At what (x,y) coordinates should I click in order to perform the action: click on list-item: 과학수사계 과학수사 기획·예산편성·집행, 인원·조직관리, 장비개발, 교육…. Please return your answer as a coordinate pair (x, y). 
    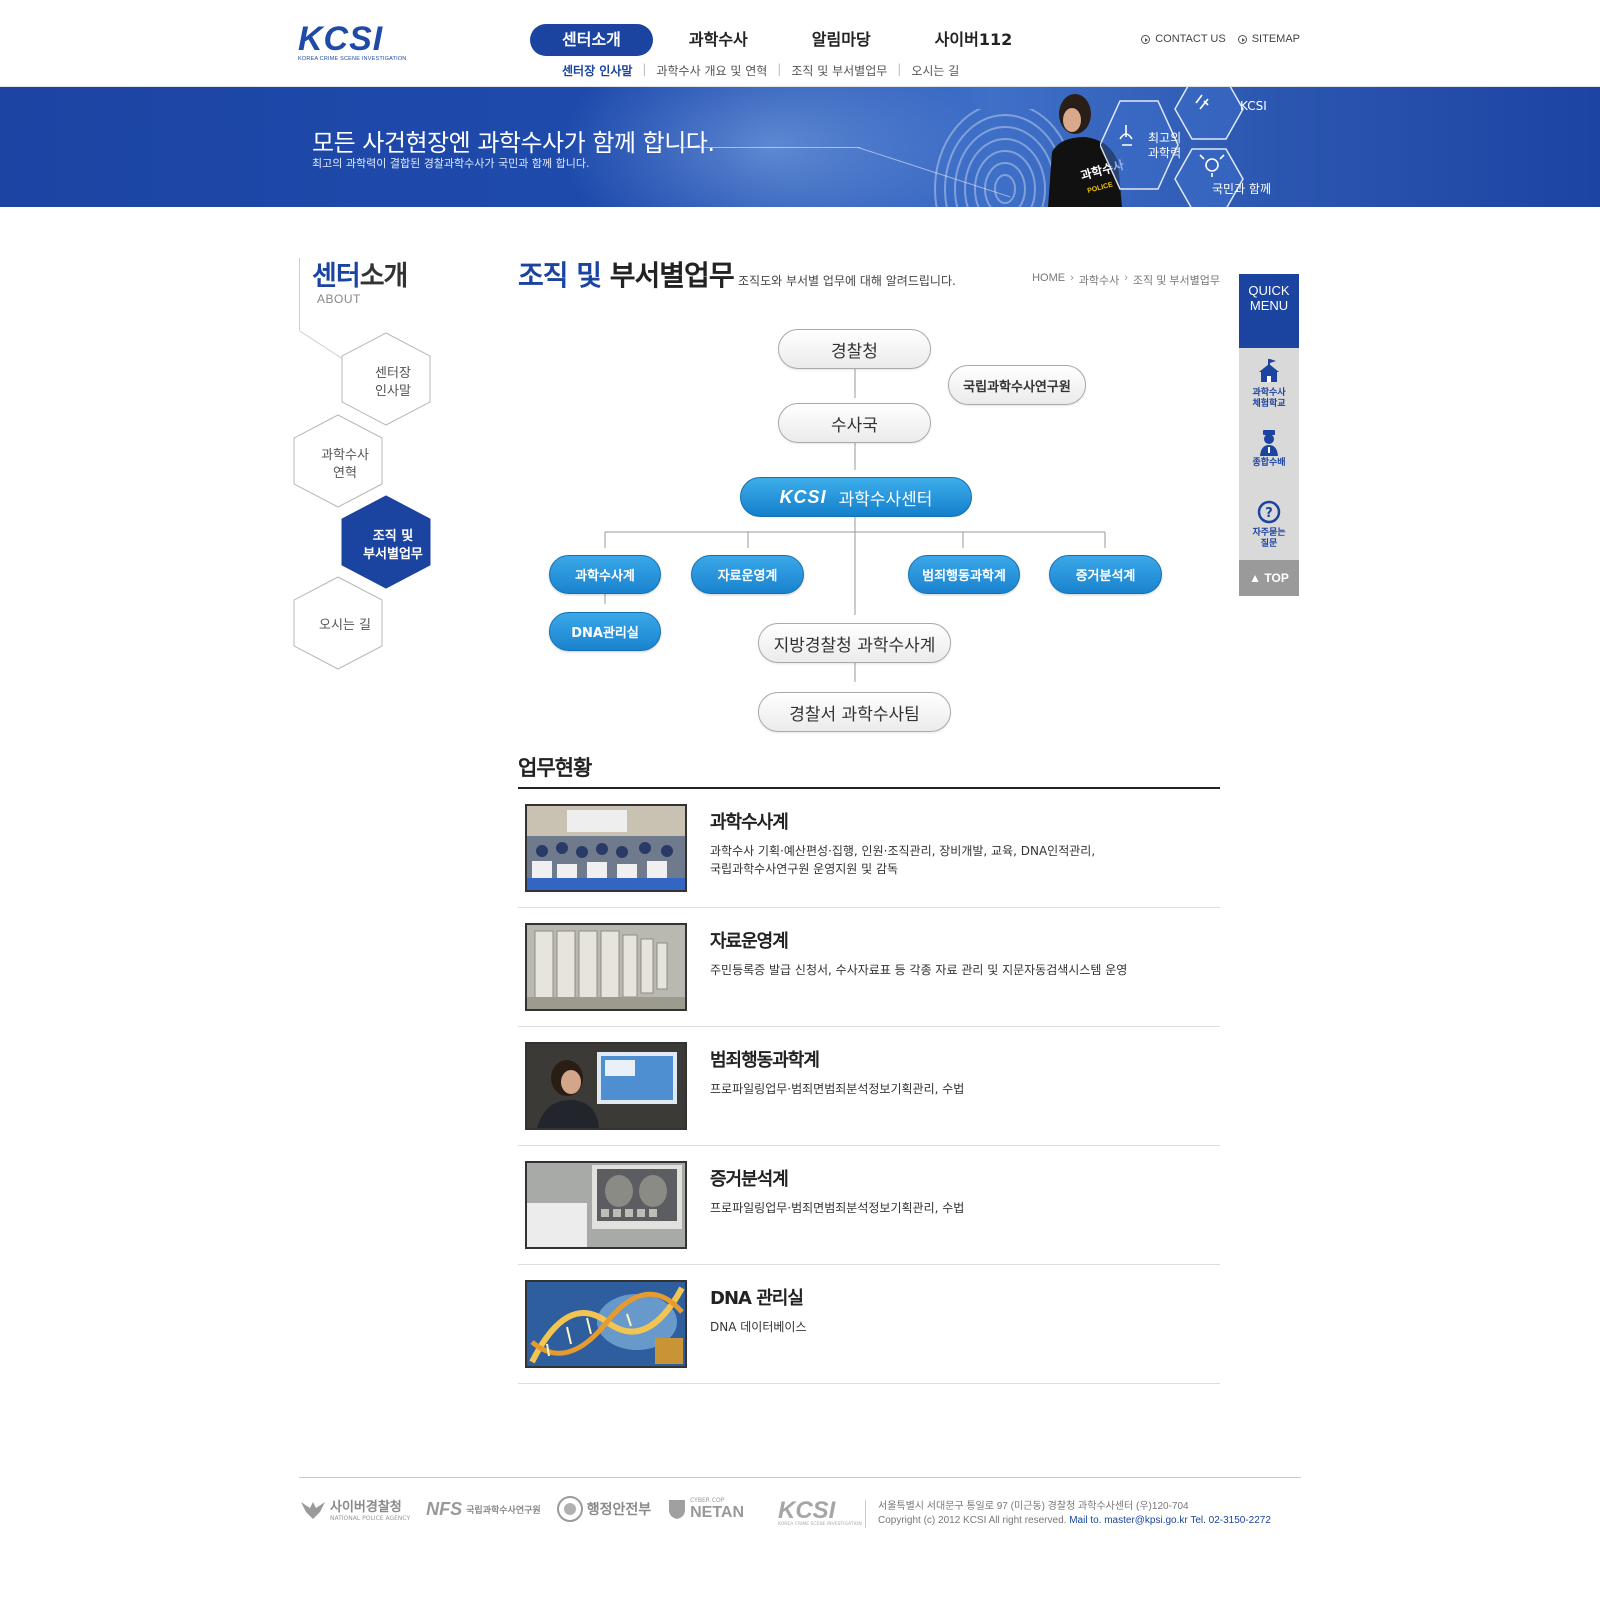
    Looking at the image, I should click on (869, 848).